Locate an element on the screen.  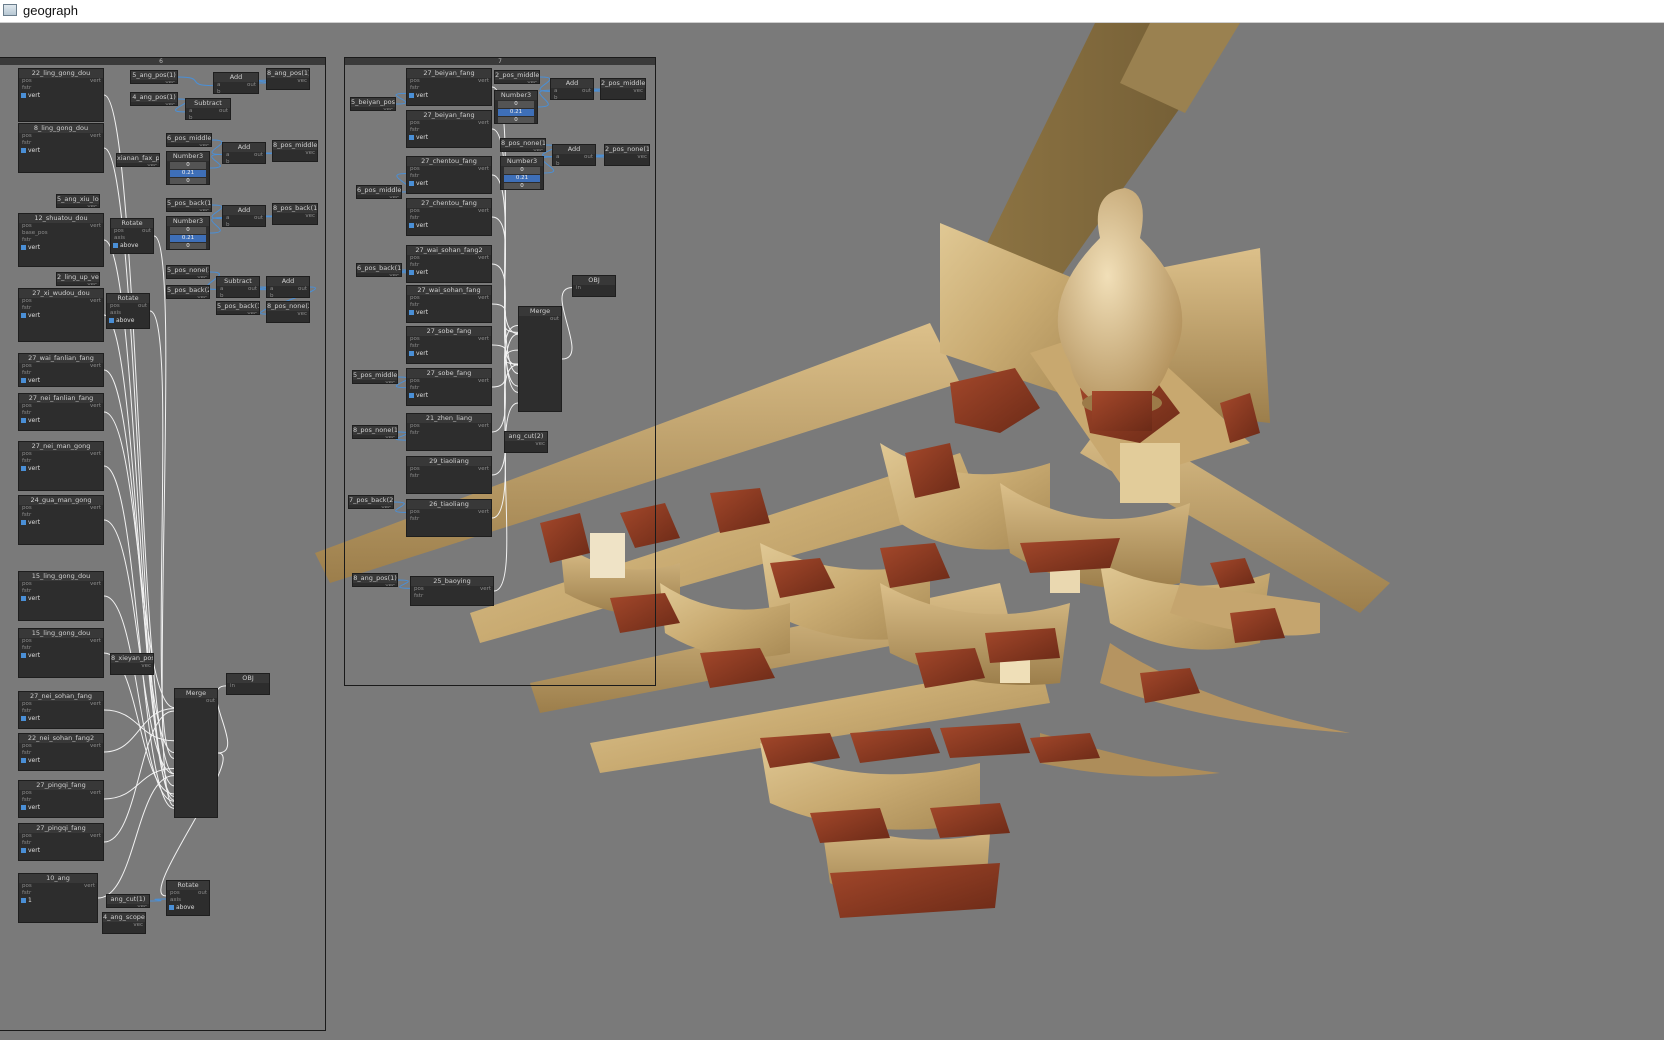
graph-node-m2: 27_beiyan_fang pos fstr vert vert is located at coordinates (449, 129).